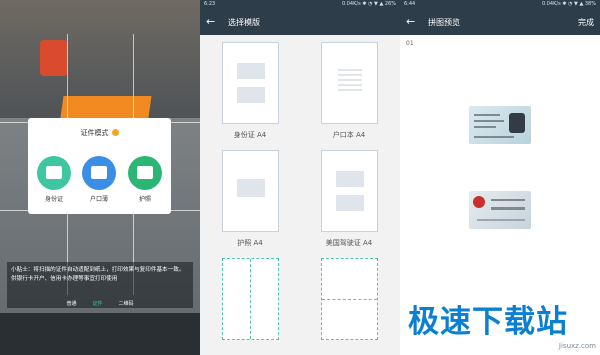 The height and width of the screenshot is (355, 600). What do you see at coordinates (300, 4) in the screenshot?
I see `status-bar: 6:23 0.04K/s ✱ ◔ ▼ ▲ 26%` at bounding box center [300, 4].